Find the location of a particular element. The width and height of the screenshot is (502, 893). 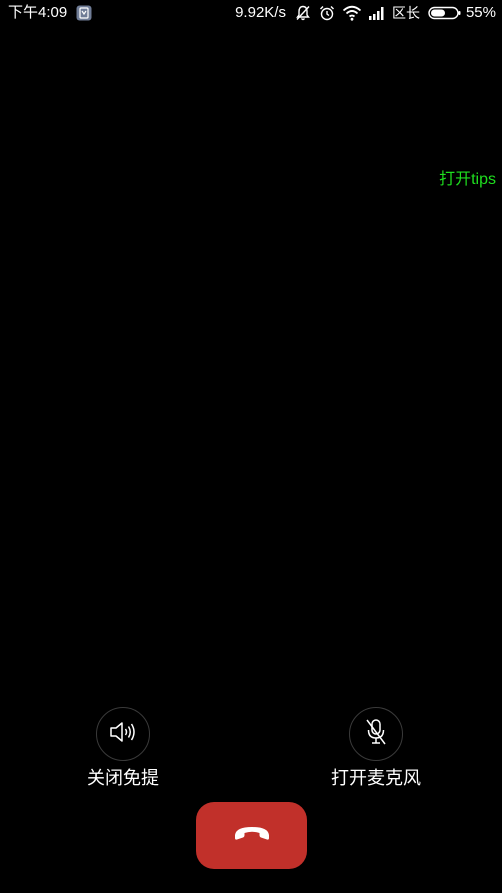

speaker-label: 关闭免提 is located at coordinates (123, 778).